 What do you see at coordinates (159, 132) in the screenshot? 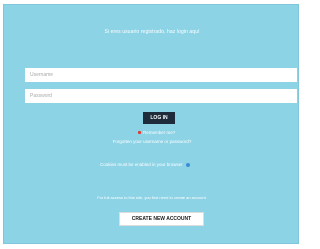
I see `remember-me-label: Remember me?` at bounding box center [159, 132].